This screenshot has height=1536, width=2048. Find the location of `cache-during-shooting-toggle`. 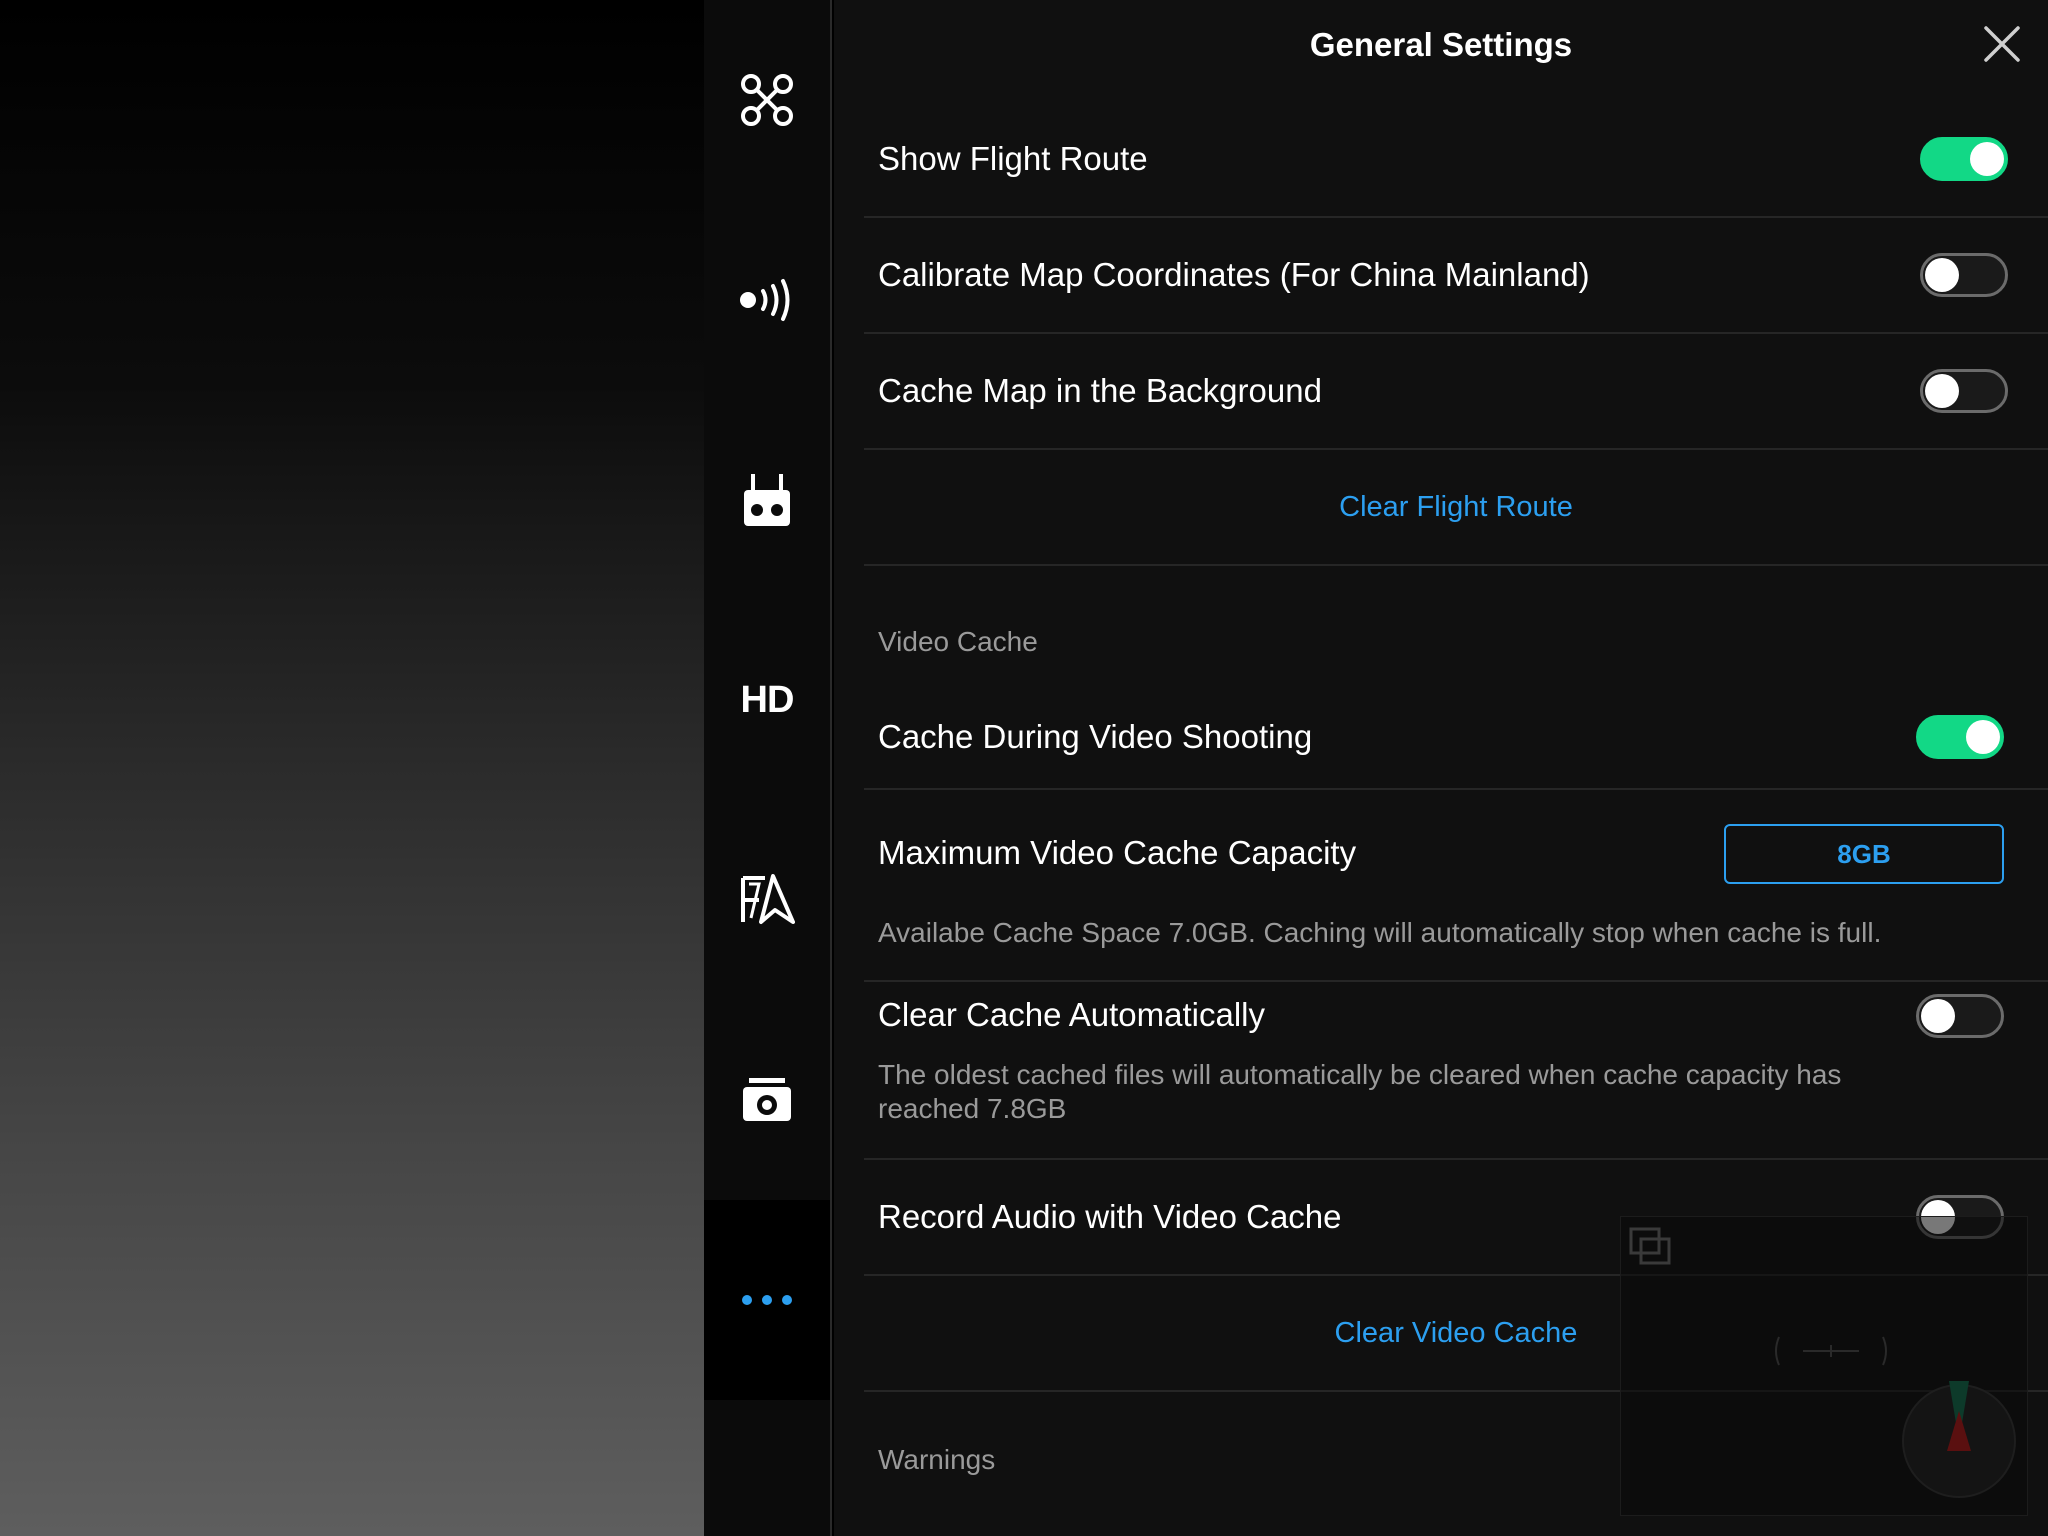

cache-during-shooting-toggle is located at coordinates (1960, 737).